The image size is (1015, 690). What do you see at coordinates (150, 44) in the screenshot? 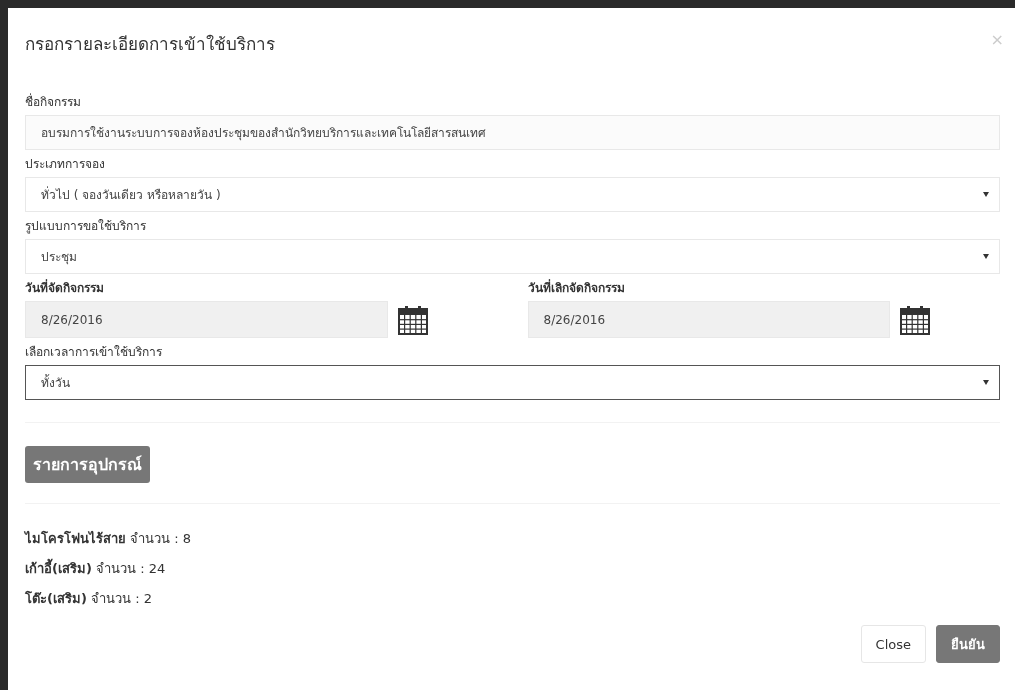
I see `modal-title: กรอกรายละเอียดการเข้าใช้บริการ` at bounding box center [150, 44].